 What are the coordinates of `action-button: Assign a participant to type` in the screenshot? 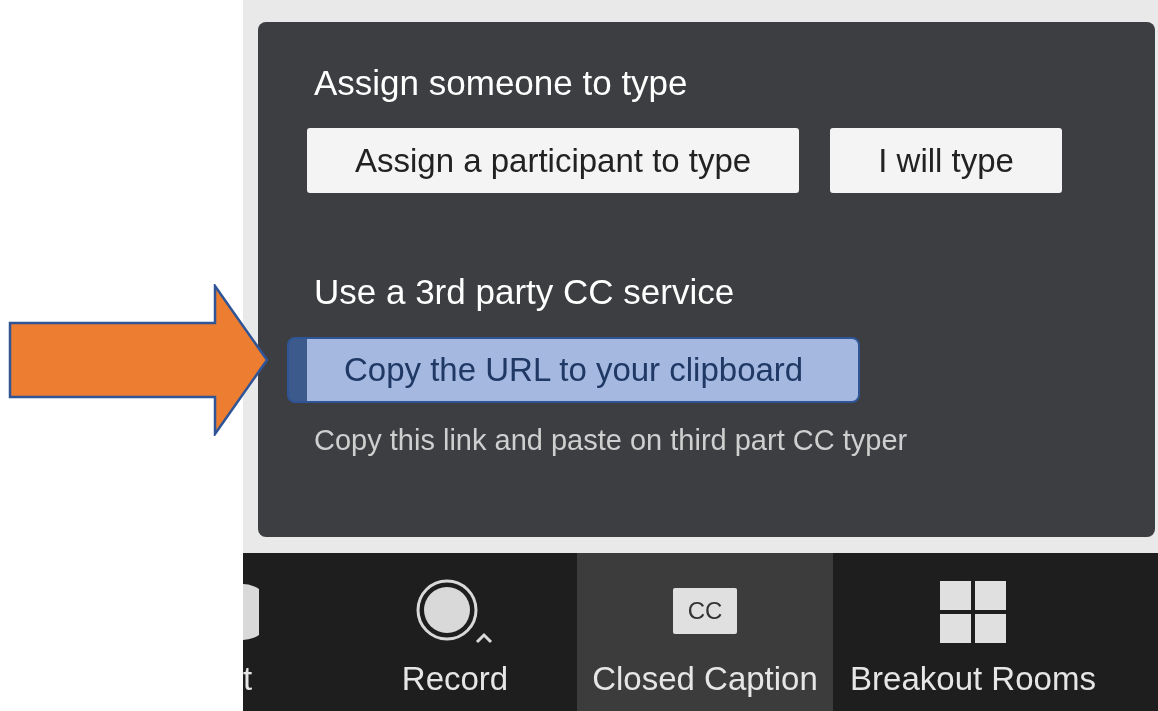 It's located at (553, 160).